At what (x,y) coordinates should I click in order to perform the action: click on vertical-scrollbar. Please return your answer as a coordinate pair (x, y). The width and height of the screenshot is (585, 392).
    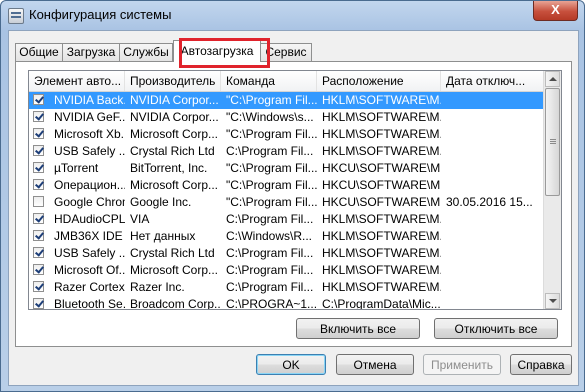
    Looking at the image, I should click on (552, 190).